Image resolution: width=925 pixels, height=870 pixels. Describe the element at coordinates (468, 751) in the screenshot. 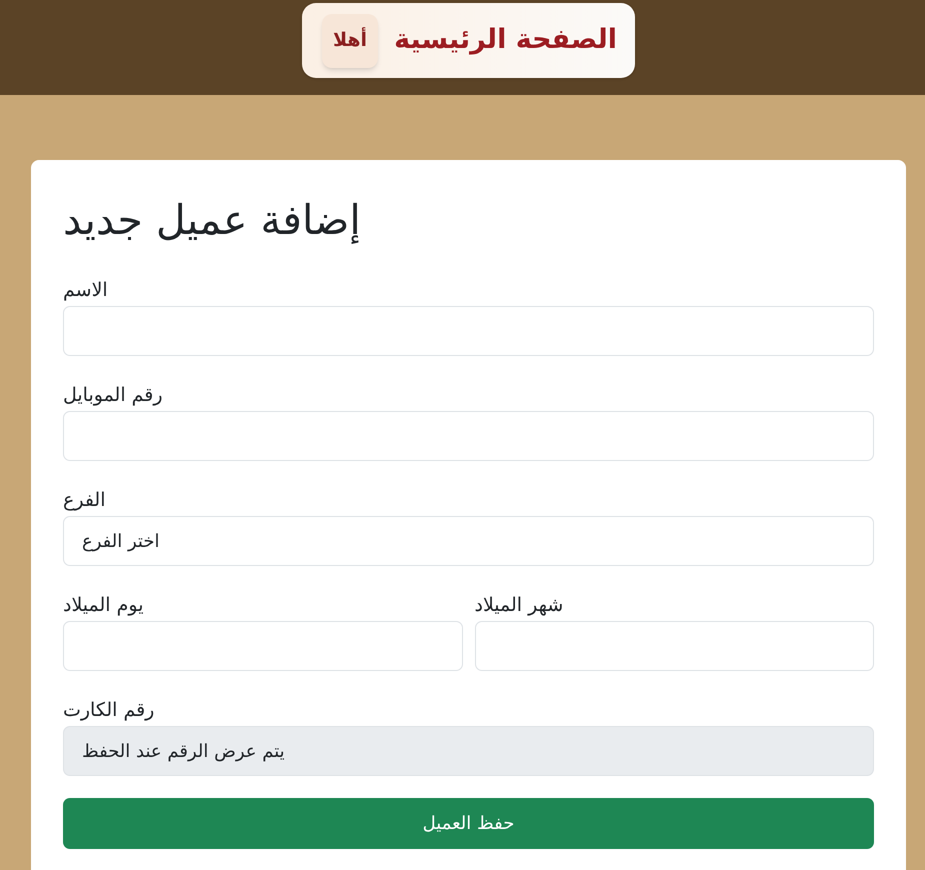

I see `input-field: يتم عرض الرقم عند الحفظ` at that location.